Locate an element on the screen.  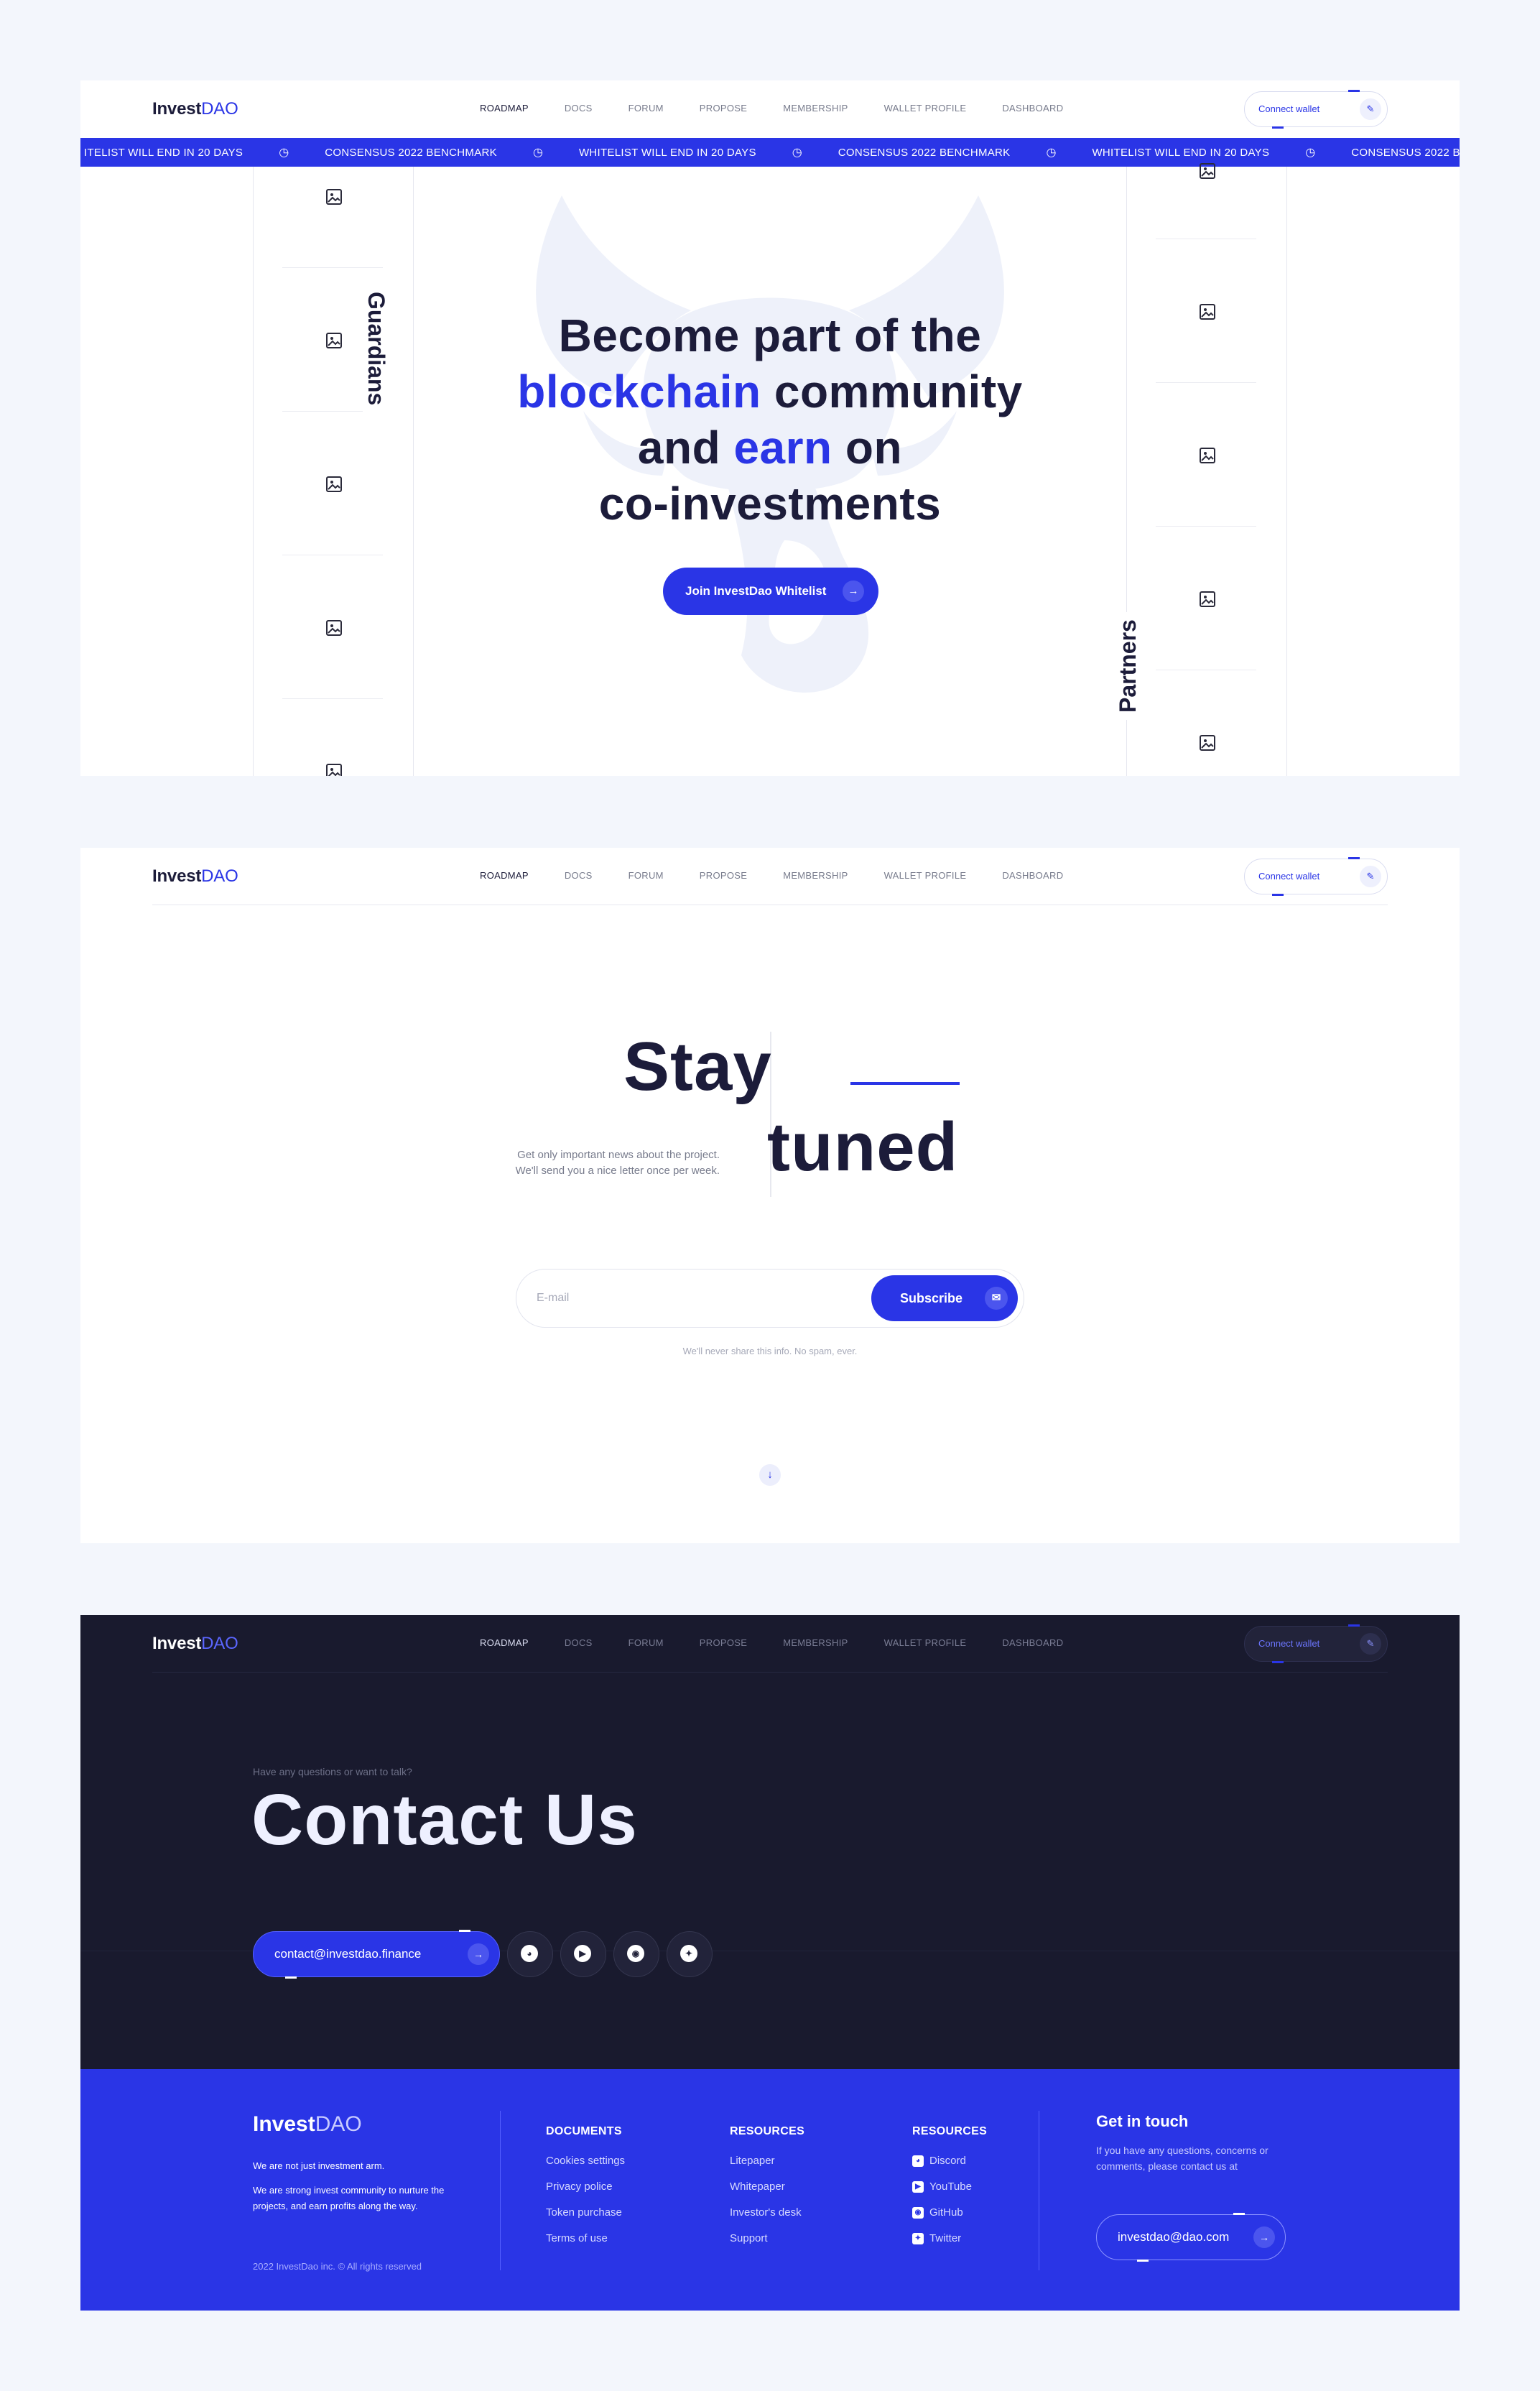
contact-title: Contact Us is located at coordinates (444, 1820).